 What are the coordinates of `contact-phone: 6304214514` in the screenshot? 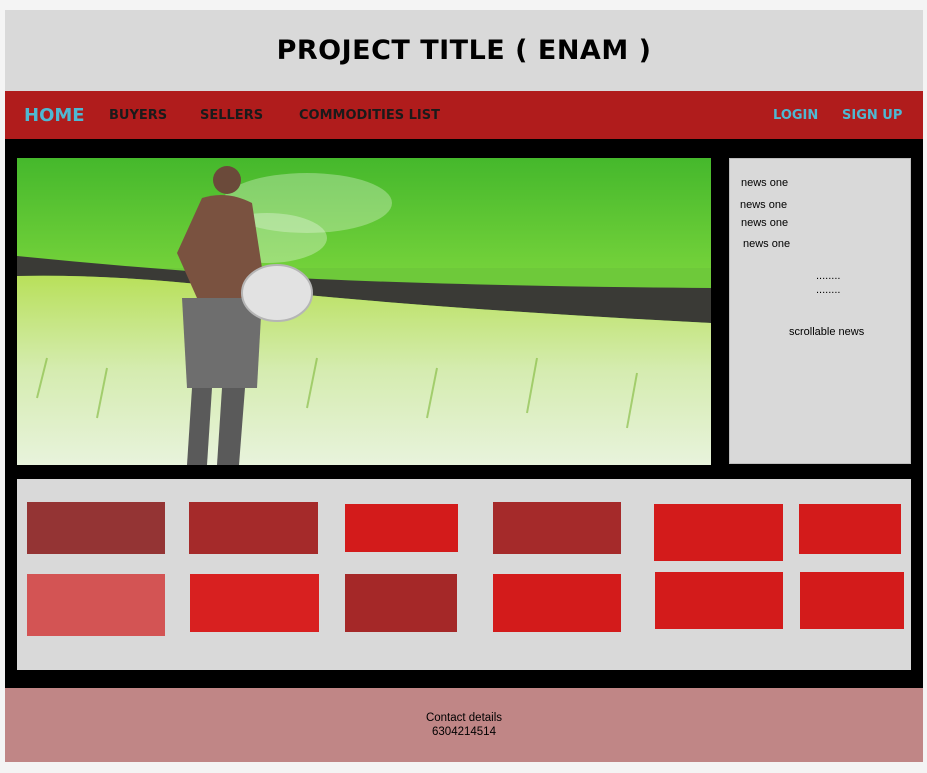 It's located at (464, 732).